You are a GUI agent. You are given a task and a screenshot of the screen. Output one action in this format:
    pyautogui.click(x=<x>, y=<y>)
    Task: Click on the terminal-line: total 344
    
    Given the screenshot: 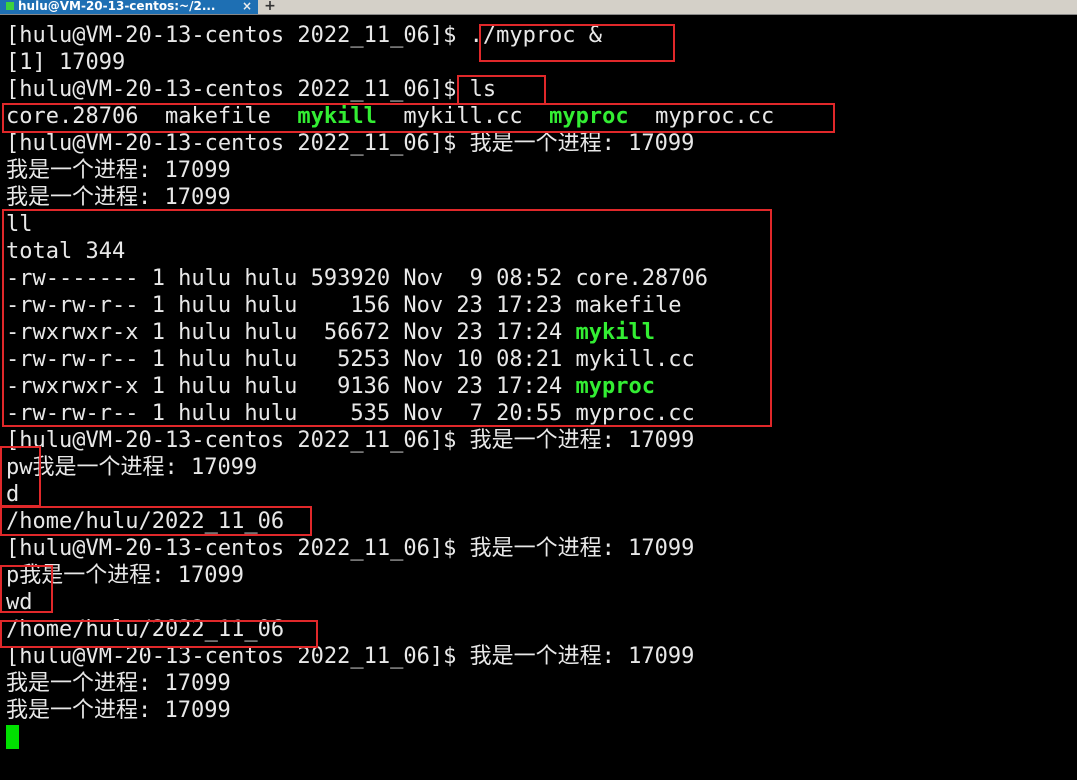 What is the action you would take?
    pyautogui.click(x=66, y=251)
    